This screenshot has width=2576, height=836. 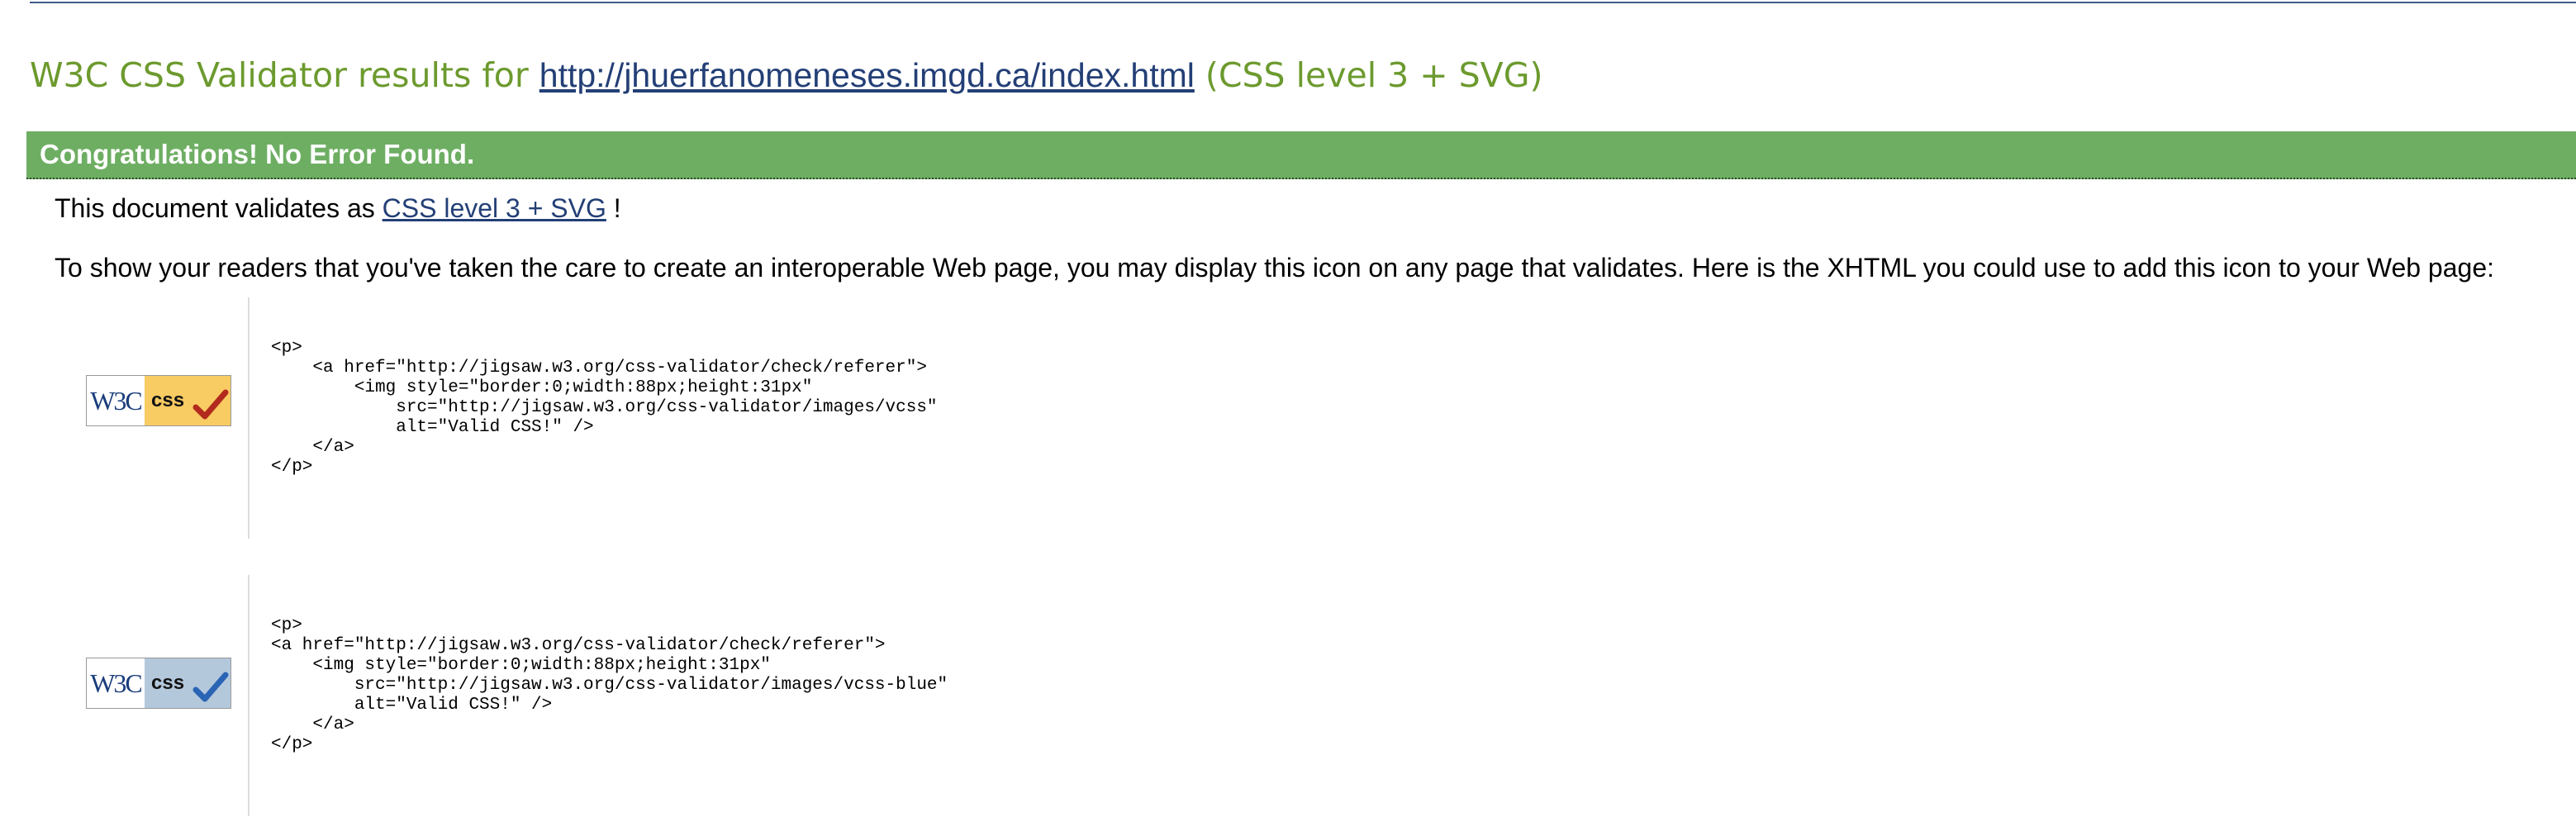 What do you see at coordinates (257, 154) in the screenshot?
I see `success-message: Congratulations! No Error Found.` at bounding box center [257, 154].